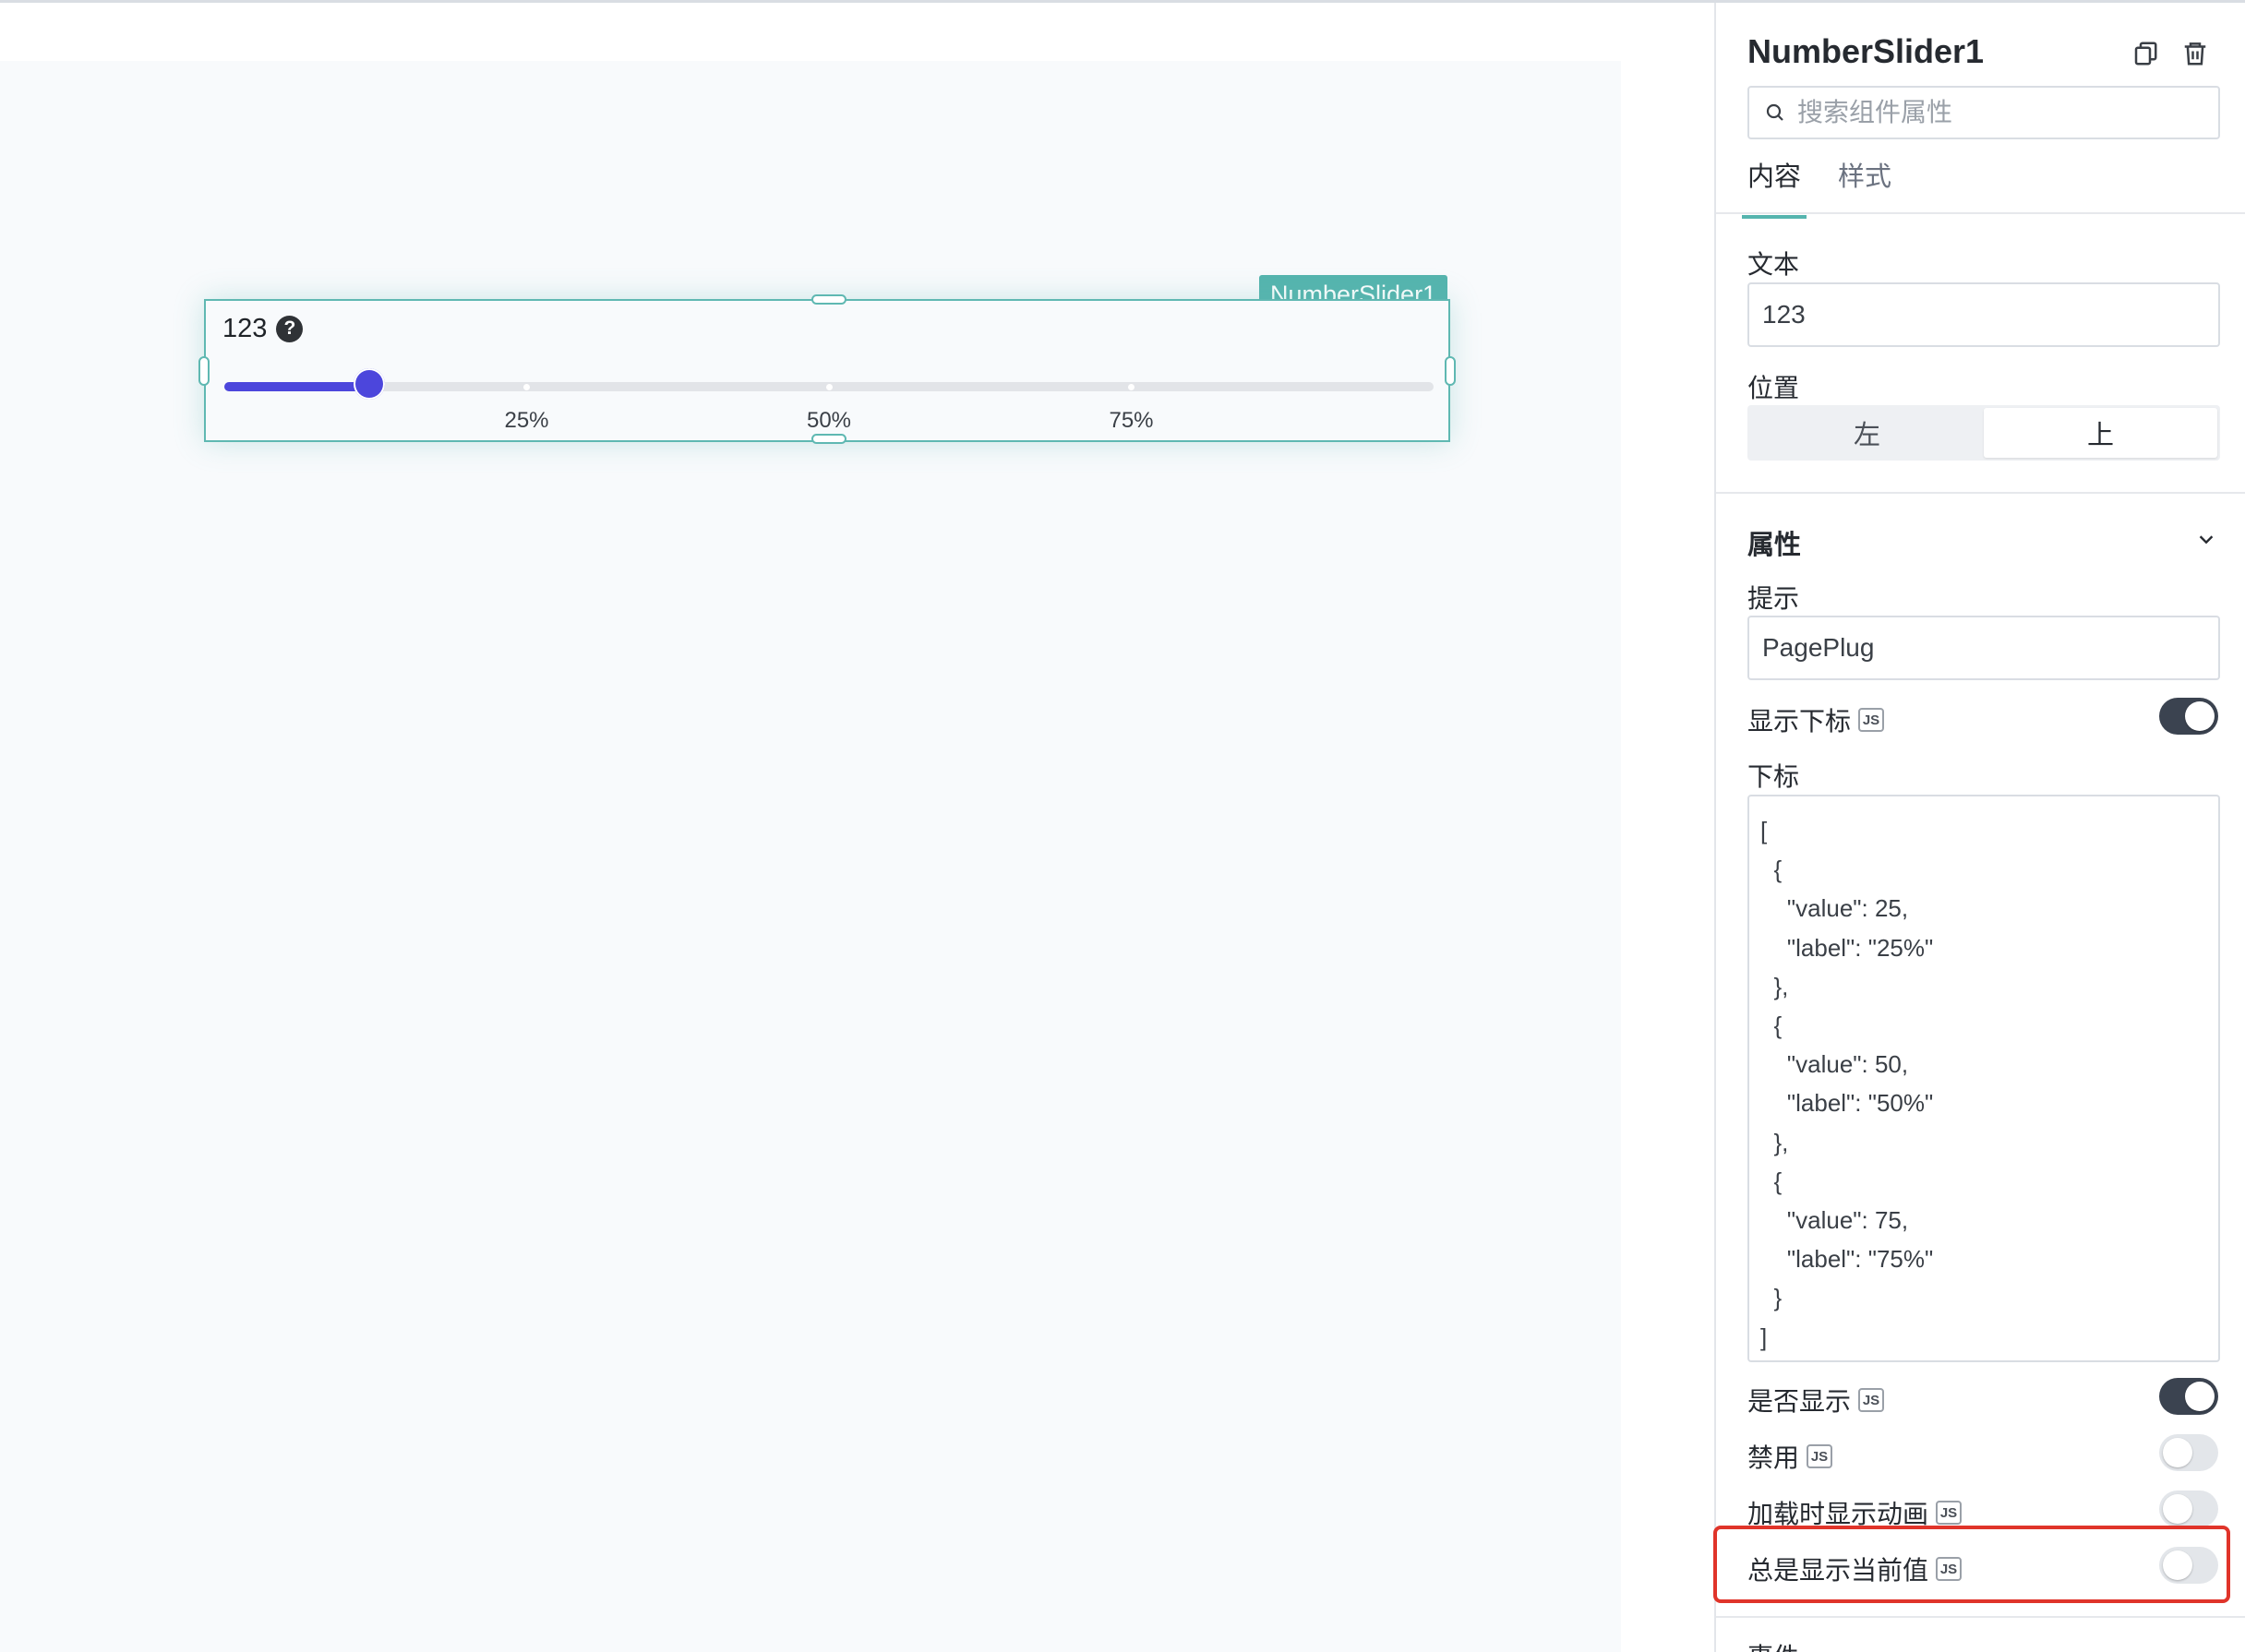 Image resolution: width=2245 pixels, height=1652 pixels. Describe the element at coordinates (370, 384) in the screenshot. I see `slider-thumb` at that location.